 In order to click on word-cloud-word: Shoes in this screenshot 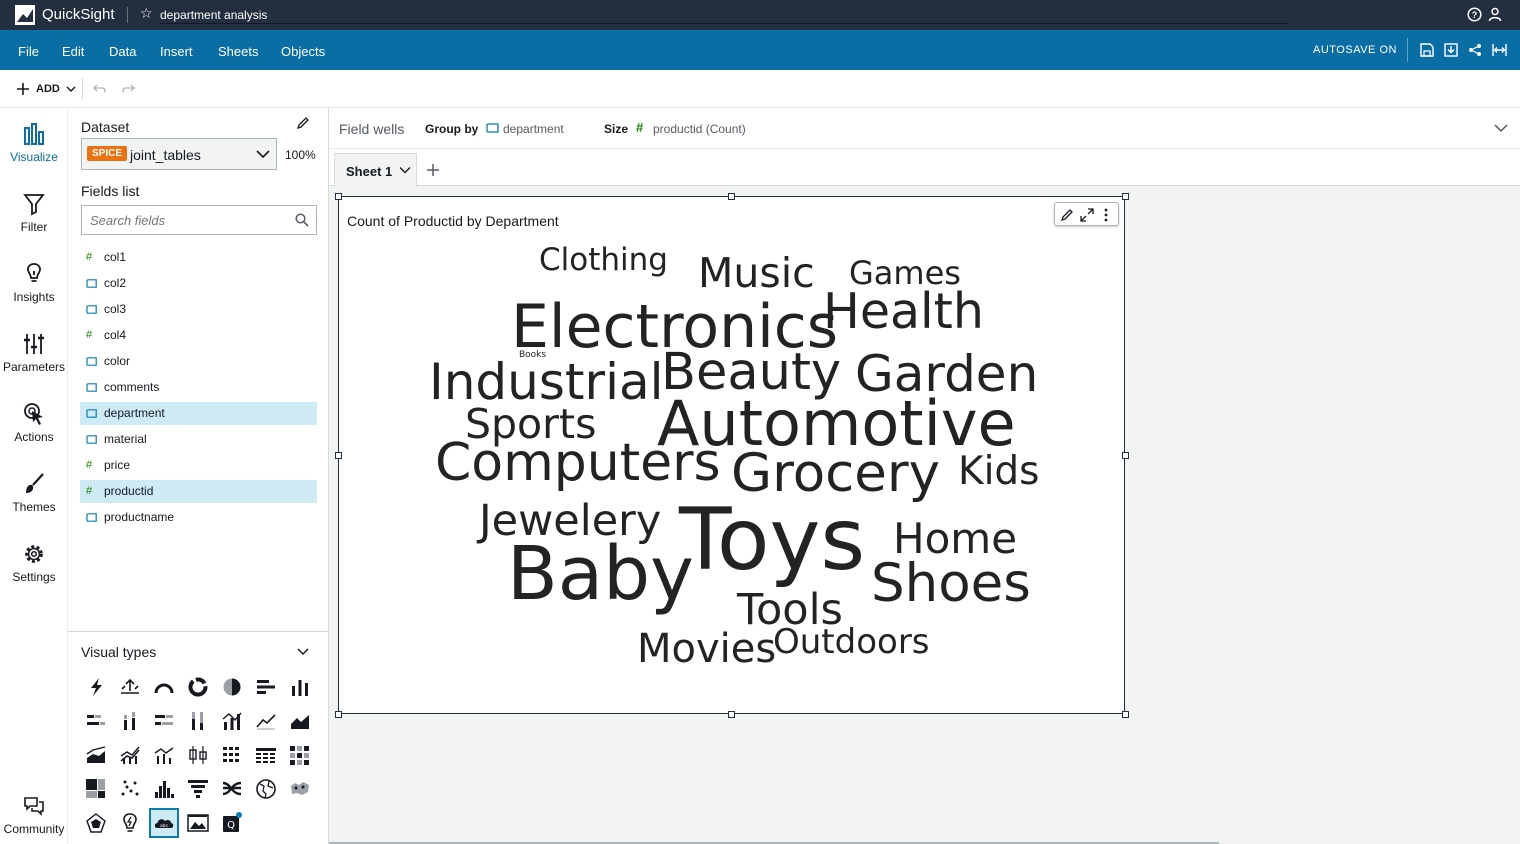, I will do `click(951, 583)`.